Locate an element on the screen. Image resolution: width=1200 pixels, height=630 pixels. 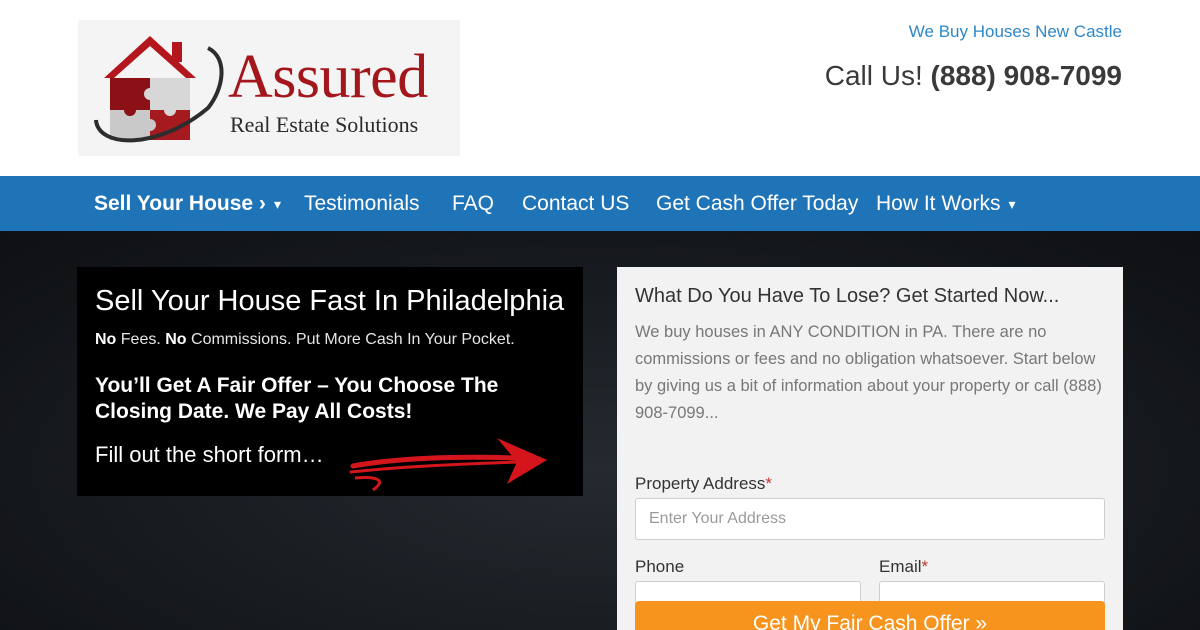
email-label-text: Email is located at coordinates (900, 566).